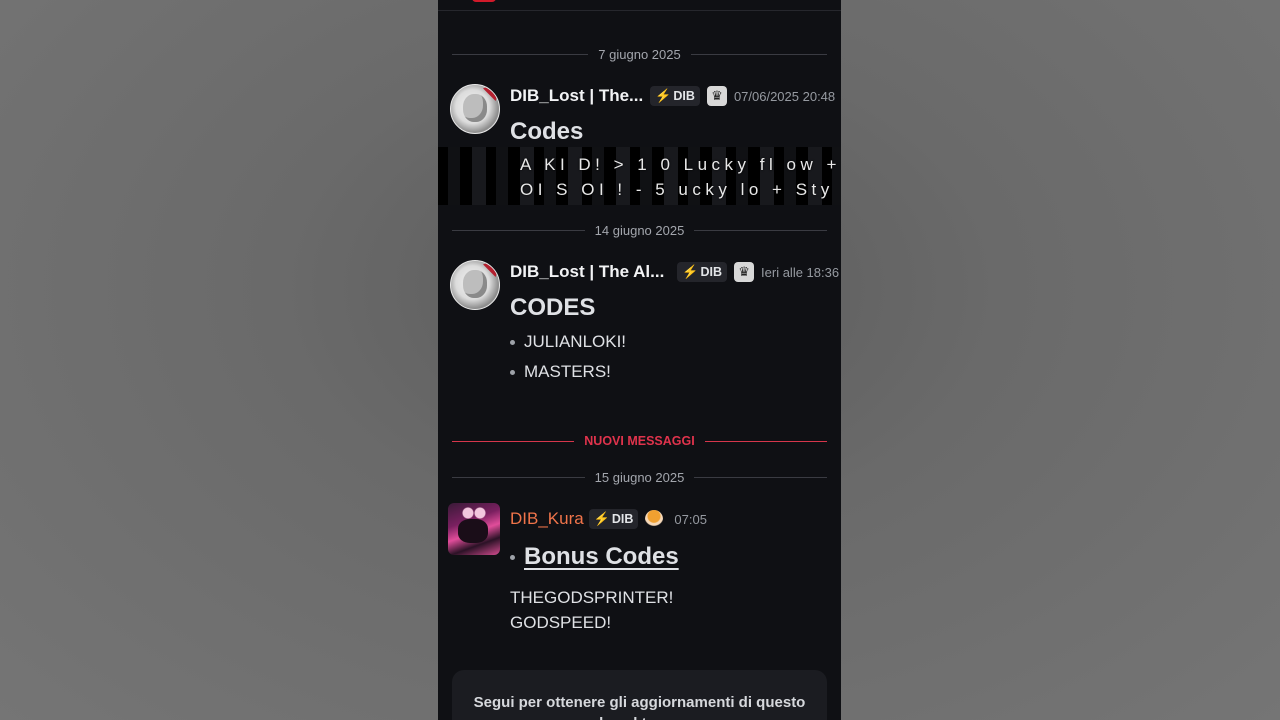 The image size is (1280, 720). I want to click on timestamp: 07/06/2025 20:48, so click(784, 96).